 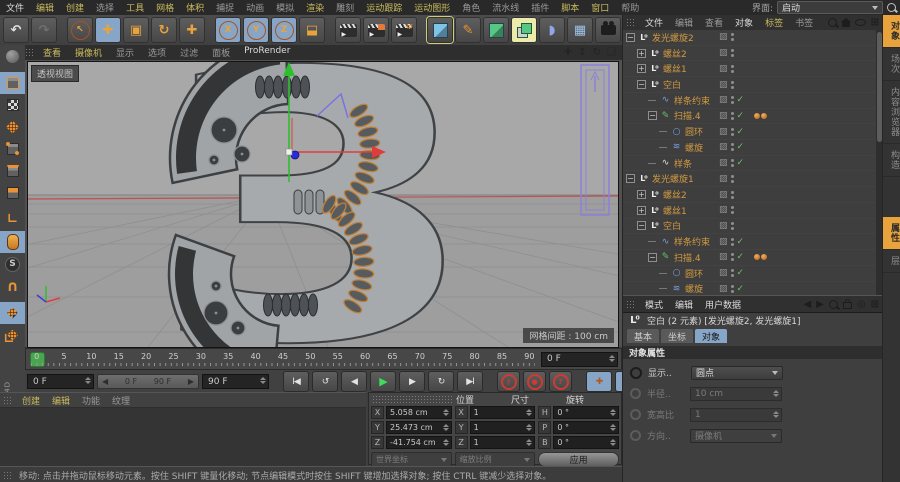 I want to click on menu-插件: 插件, so click(x=540, y=7).